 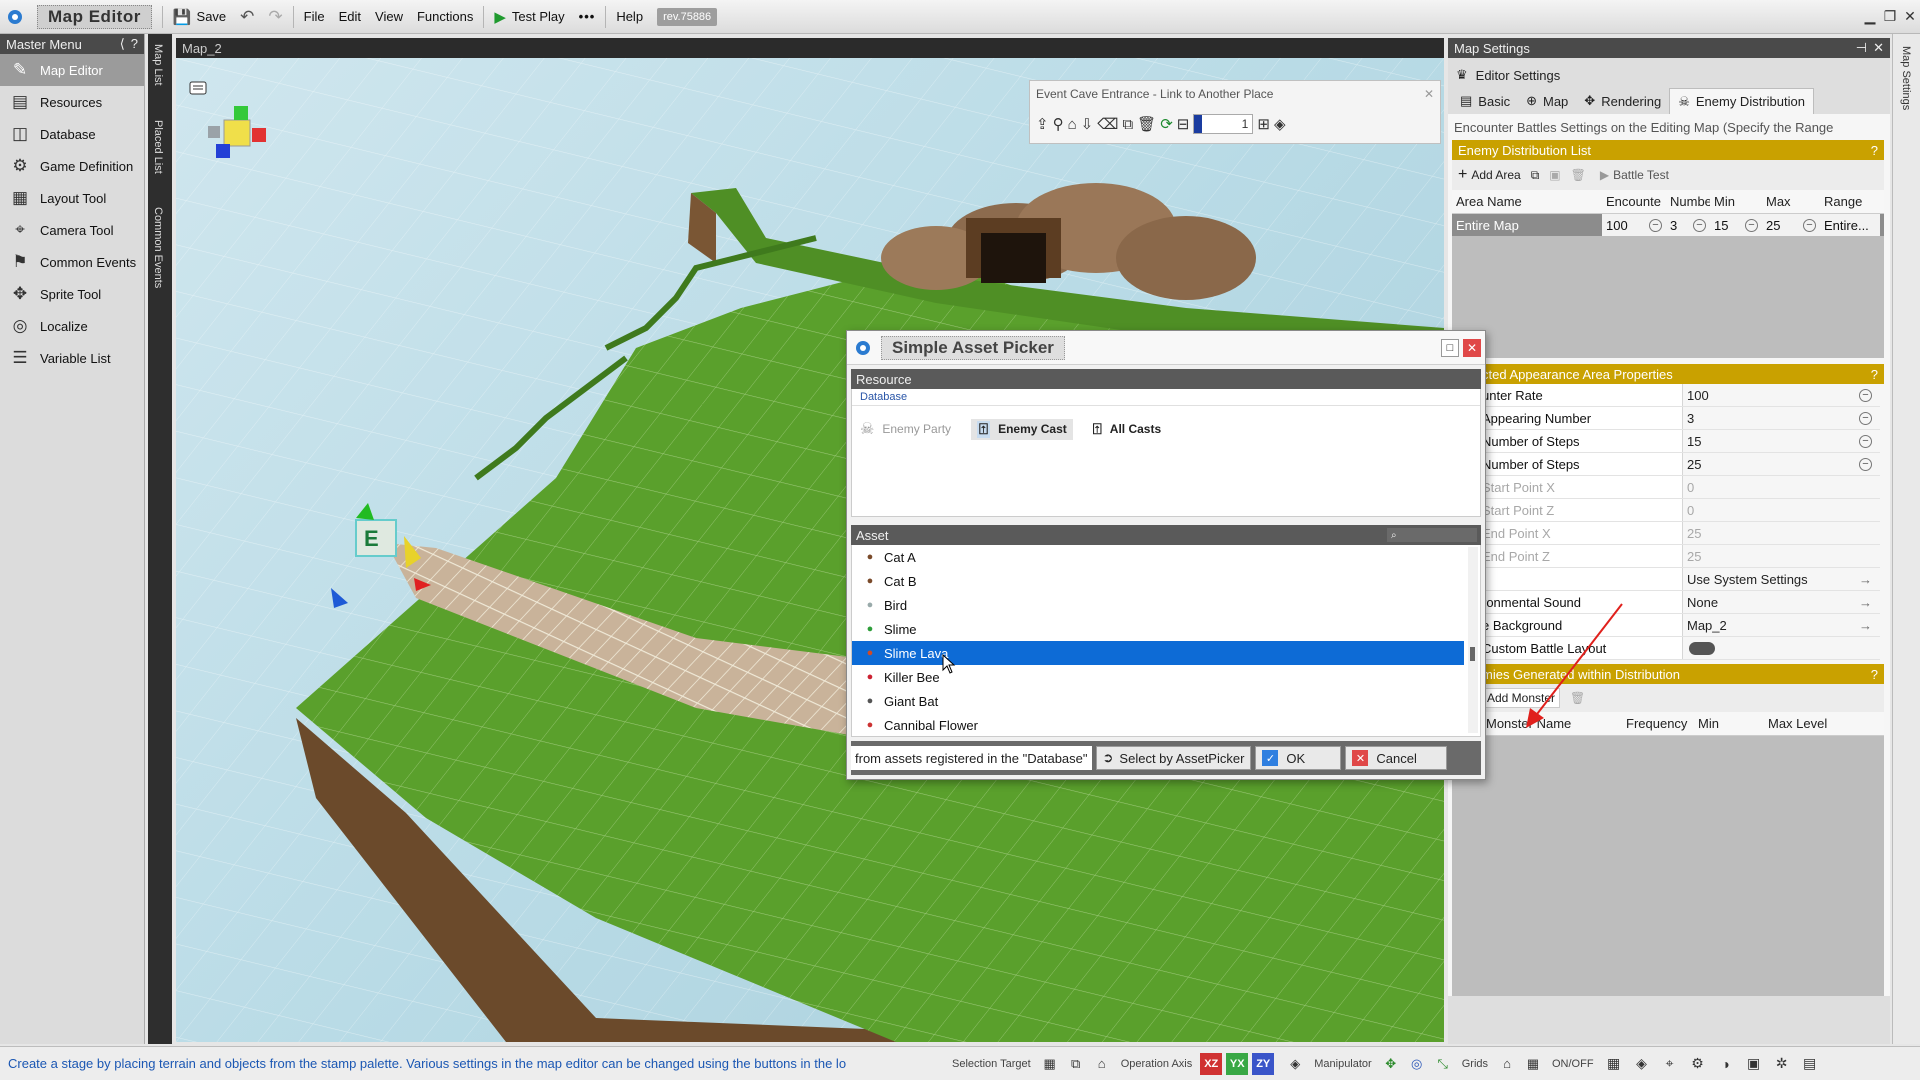 What do you see at coordinates (1527, 201) in the screenshot?
I see `col-area-name: Area Name` at bounding box center [1527, 201].